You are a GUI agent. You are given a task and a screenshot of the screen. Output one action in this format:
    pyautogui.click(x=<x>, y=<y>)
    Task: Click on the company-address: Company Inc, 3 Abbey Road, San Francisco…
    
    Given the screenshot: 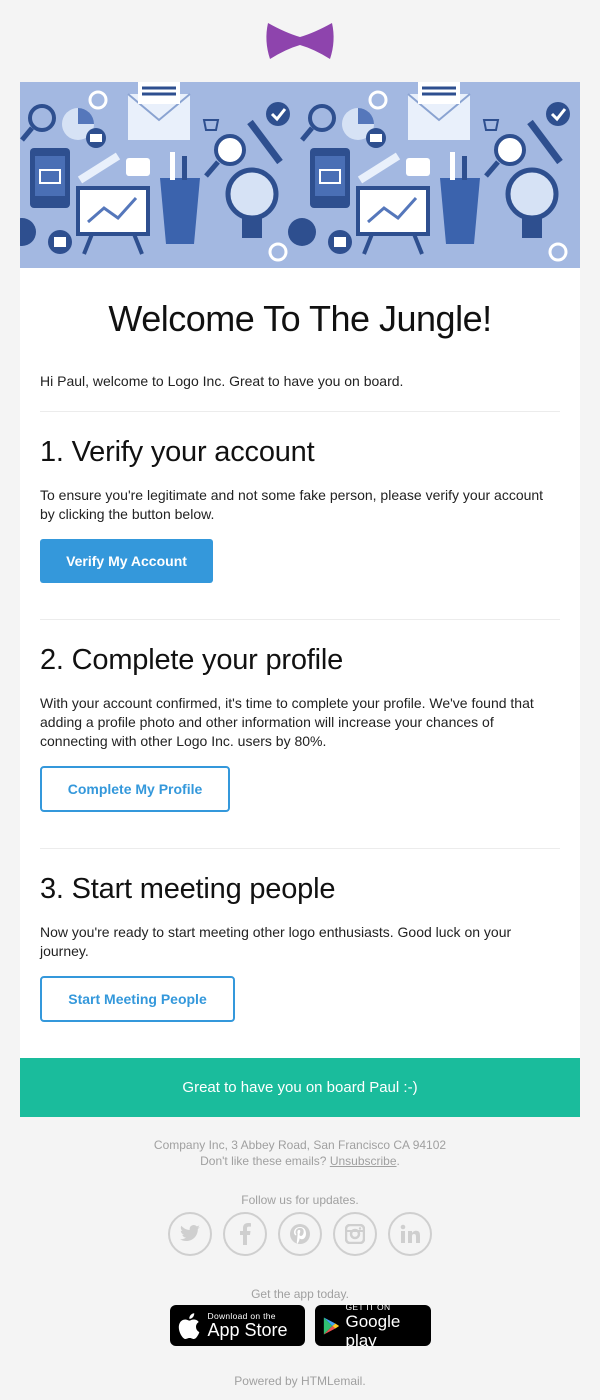 What is the action you would take?
    pyautogui.click(x=300, y=1145)
    